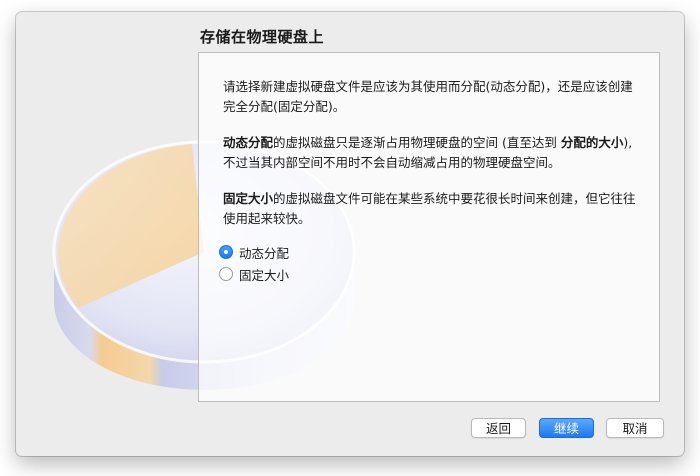 The height and width of the screenshot is (476, 700). Describe the element at coordinates (264, 252) in the screenshot. I see `radio-dynamic-label: 动态分配` at that location.